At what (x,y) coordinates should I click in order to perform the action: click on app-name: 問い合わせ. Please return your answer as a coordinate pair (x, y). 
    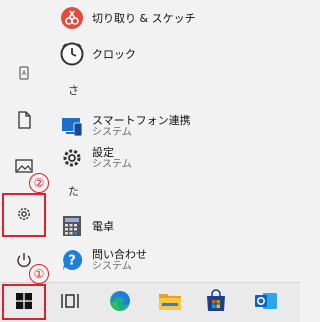
    Looking at the image, I should click on (119, 254).